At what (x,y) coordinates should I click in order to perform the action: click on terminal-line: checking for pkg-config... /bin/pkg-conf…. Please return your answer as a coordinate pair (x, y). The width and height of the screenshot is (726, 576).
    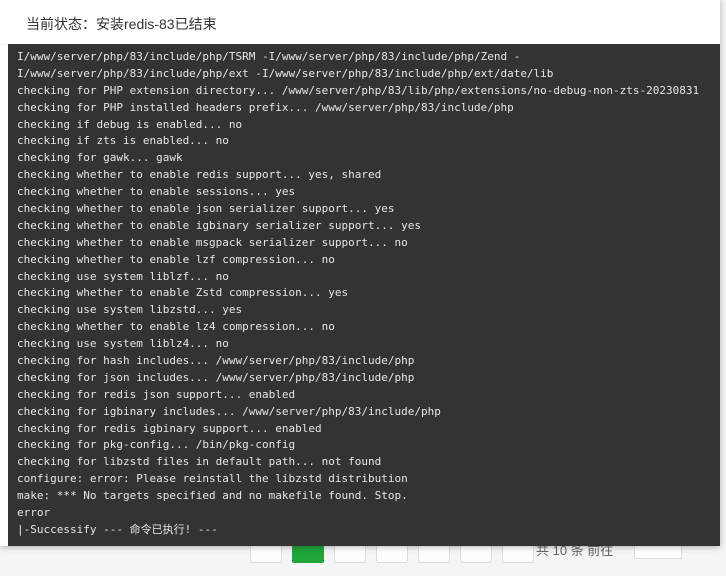
    Looking at the image, I should click on (156, 445).